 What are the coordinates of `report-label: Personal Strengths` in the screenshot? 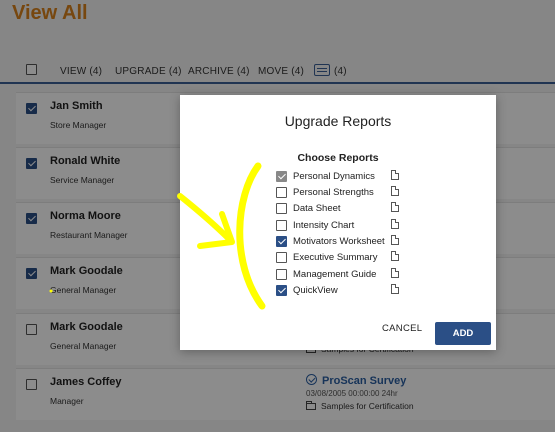 It's located at (333, 192).